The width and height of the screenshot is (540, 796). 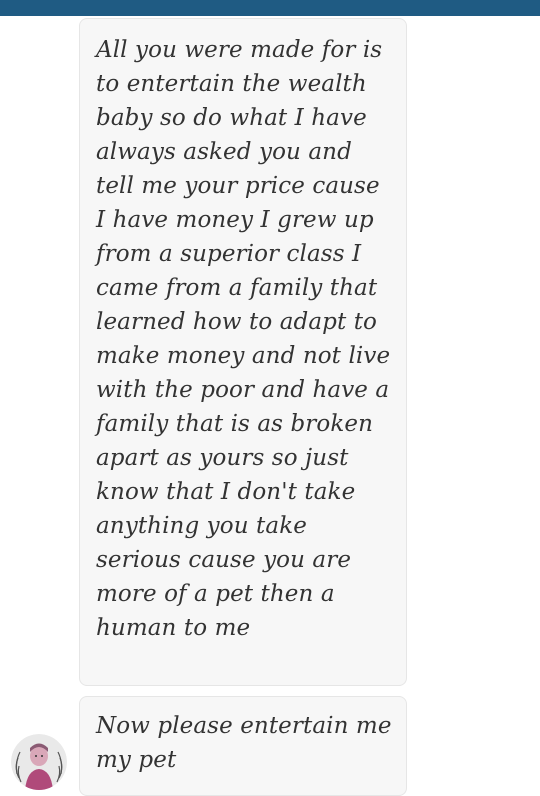 I want to click on message-bubble: Now please entertain me my pet, so click(x=243, y=746).